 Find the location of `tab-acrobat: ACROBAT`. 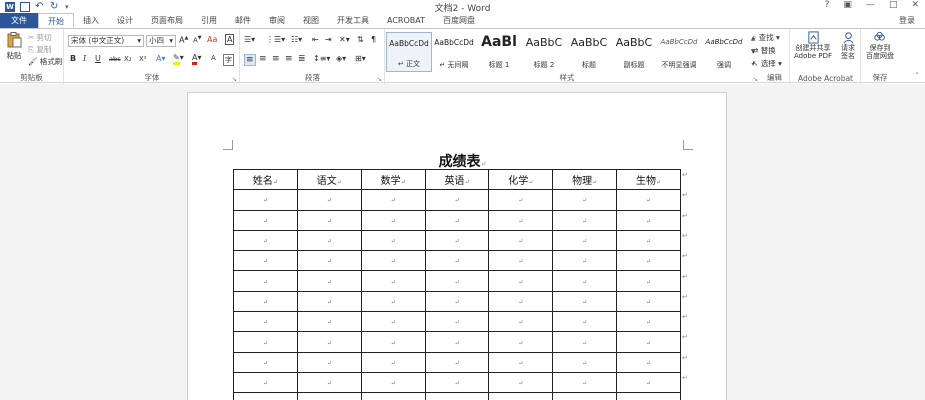

tab-acrobat: ACROBAT is located at coordinates (406, 20).